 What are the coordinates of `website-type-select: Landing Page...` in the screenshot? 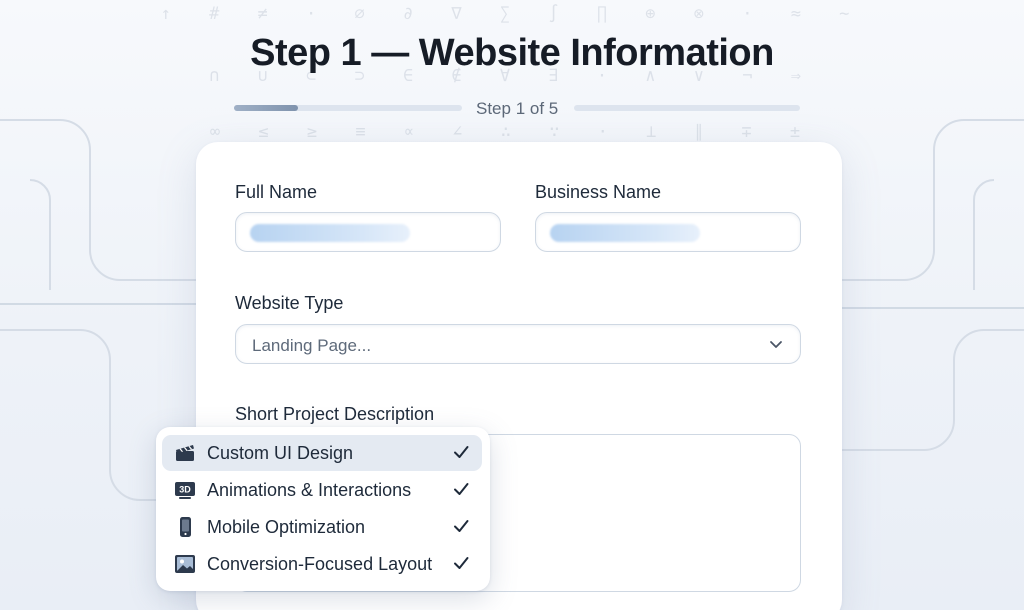 It's located at (518, 344).